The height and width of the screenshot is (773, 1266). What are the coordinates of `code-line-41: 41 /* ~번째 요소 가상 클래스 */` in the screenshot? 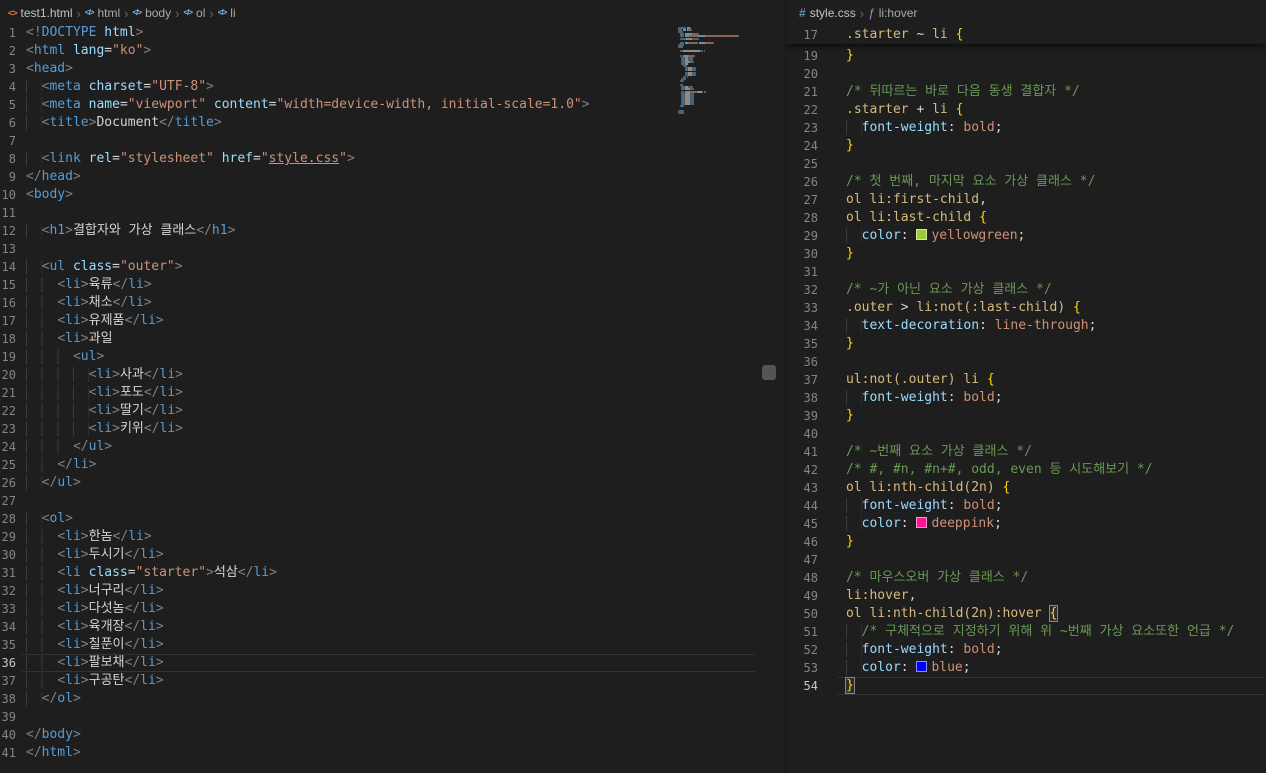 It's located at (1026, 452).